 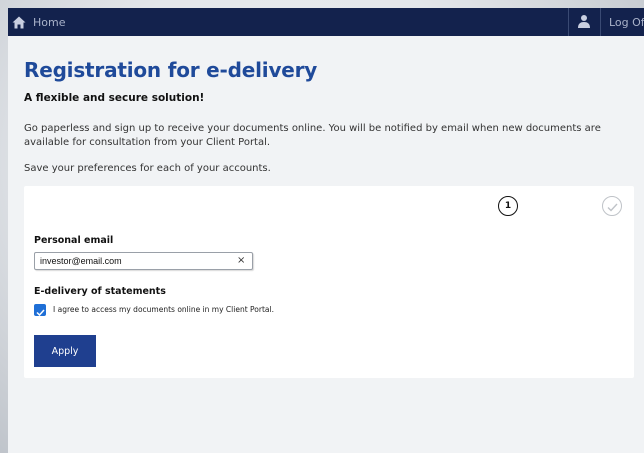 I want to click on home-icon, so click(x=19, y=22).